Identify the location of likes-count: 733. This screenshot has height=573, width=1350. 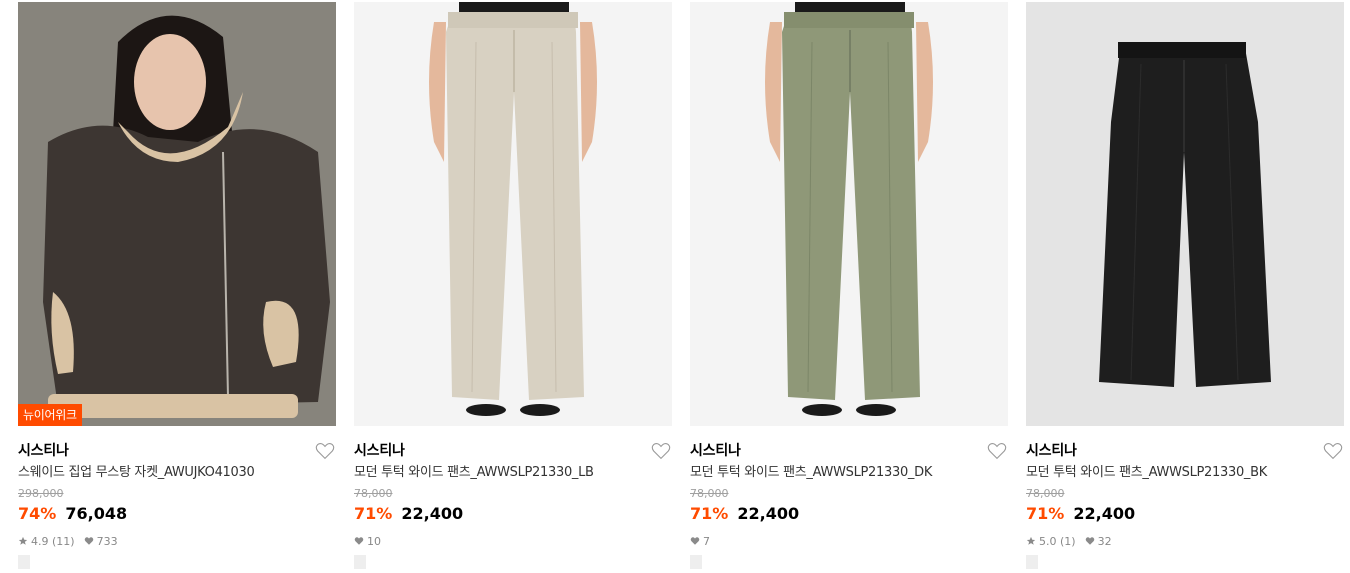
(107, 541).